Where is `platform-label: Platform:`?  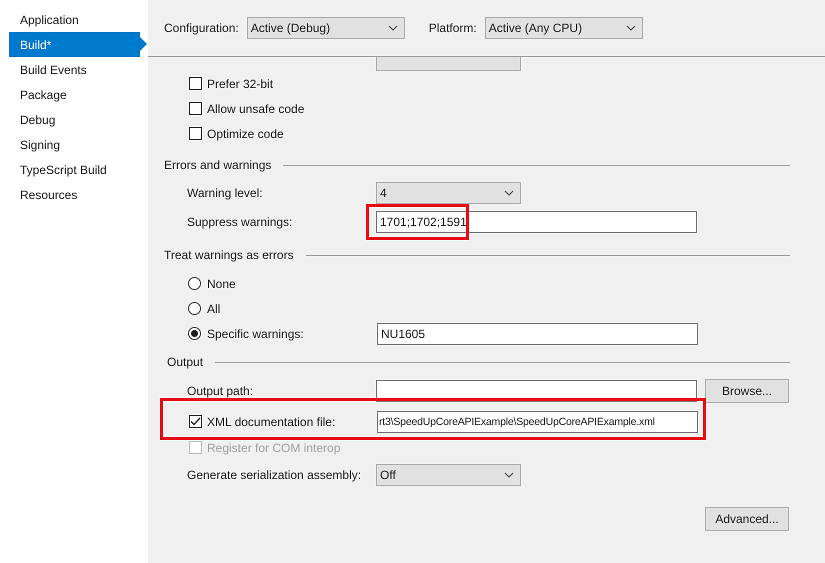 platform-label: Platform: is located at coordinates (452, 28).